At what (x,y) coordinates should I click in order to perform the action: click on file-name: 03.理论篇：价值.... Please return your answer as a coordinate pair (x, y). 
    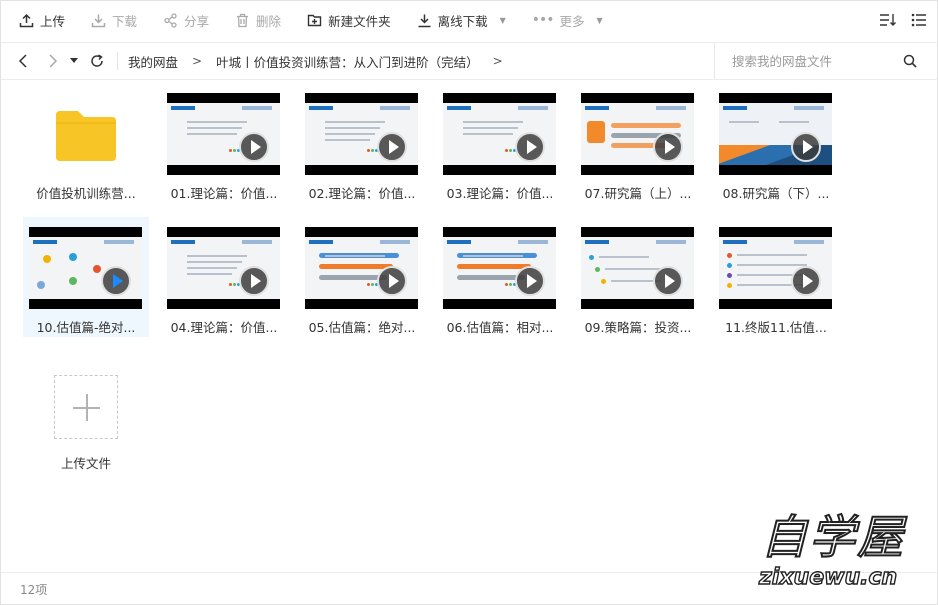
    Looking at the image, I should click on (500, 193).